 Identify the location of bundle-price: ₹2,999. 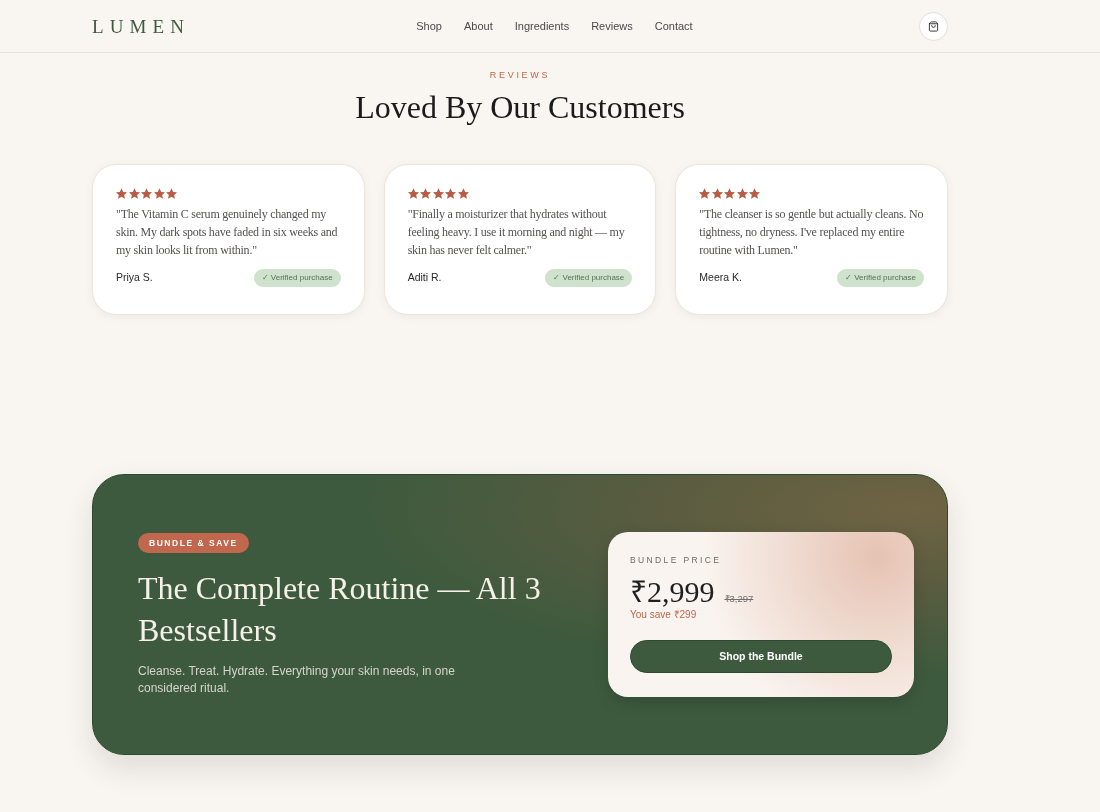
(672, 592).